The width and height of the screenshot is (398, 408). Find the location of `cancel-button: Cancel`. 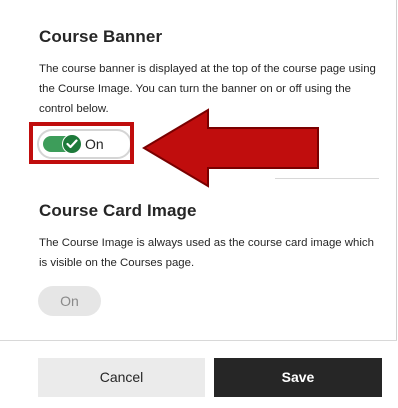

cancel-button: Cancel is located at coordinates (121, 377).